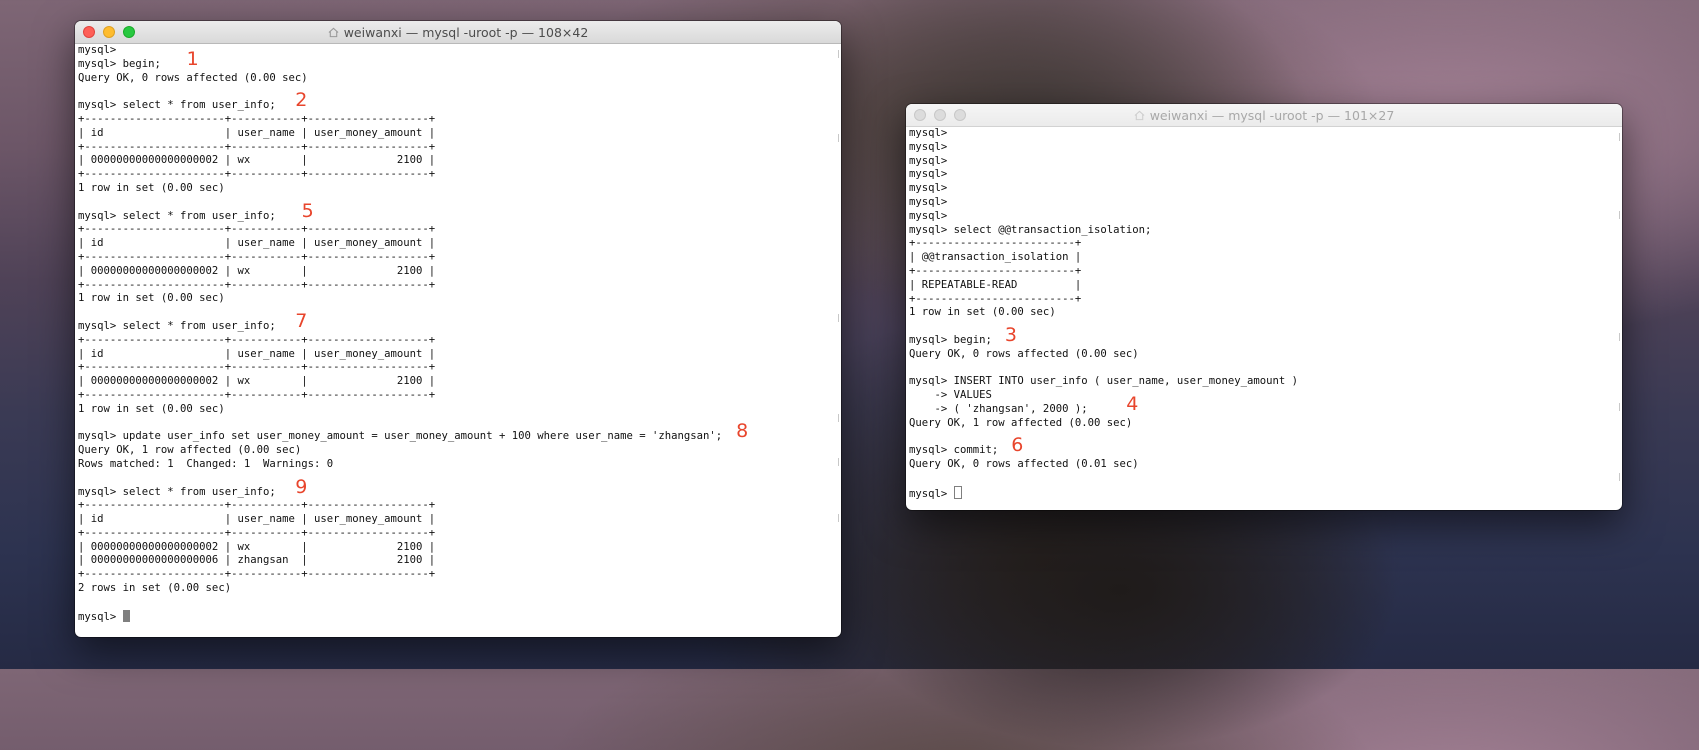  Describe the element at coordinates (192, 58) in the screenshot. I see `step-annotation: 1` at that location.